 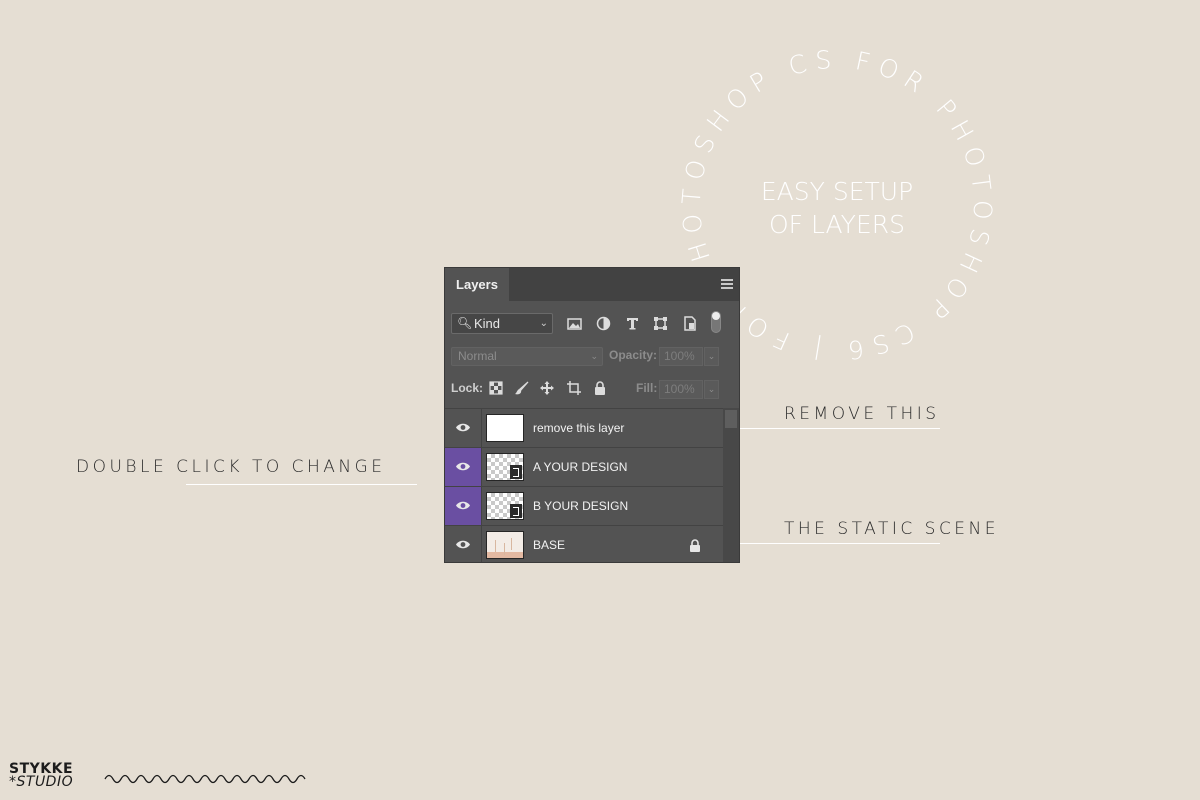 What do you see at coordinates (731, 485) in the screenshot?
I see `layer-list-scrollbar` at bounding box center [731, 485].